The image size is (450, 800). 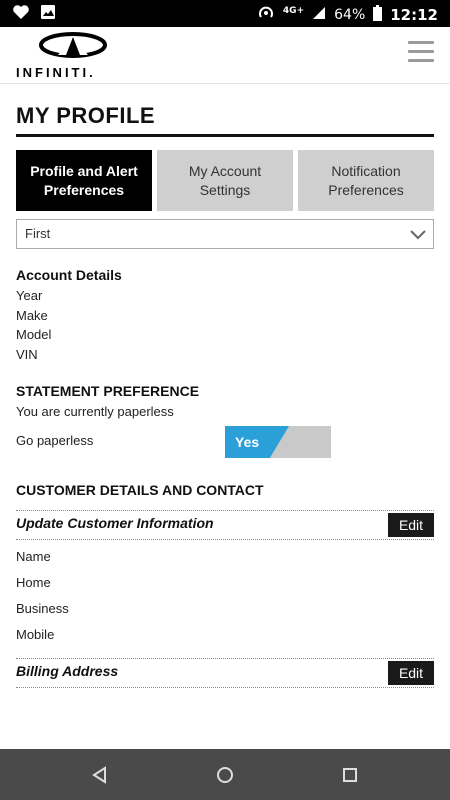 What do you see at coordinates (140, 490) in the screenshot?
I see `customer-details-heading: CUSTOMER DETAILS AND CONTACT` at bounding box center [140, 490].